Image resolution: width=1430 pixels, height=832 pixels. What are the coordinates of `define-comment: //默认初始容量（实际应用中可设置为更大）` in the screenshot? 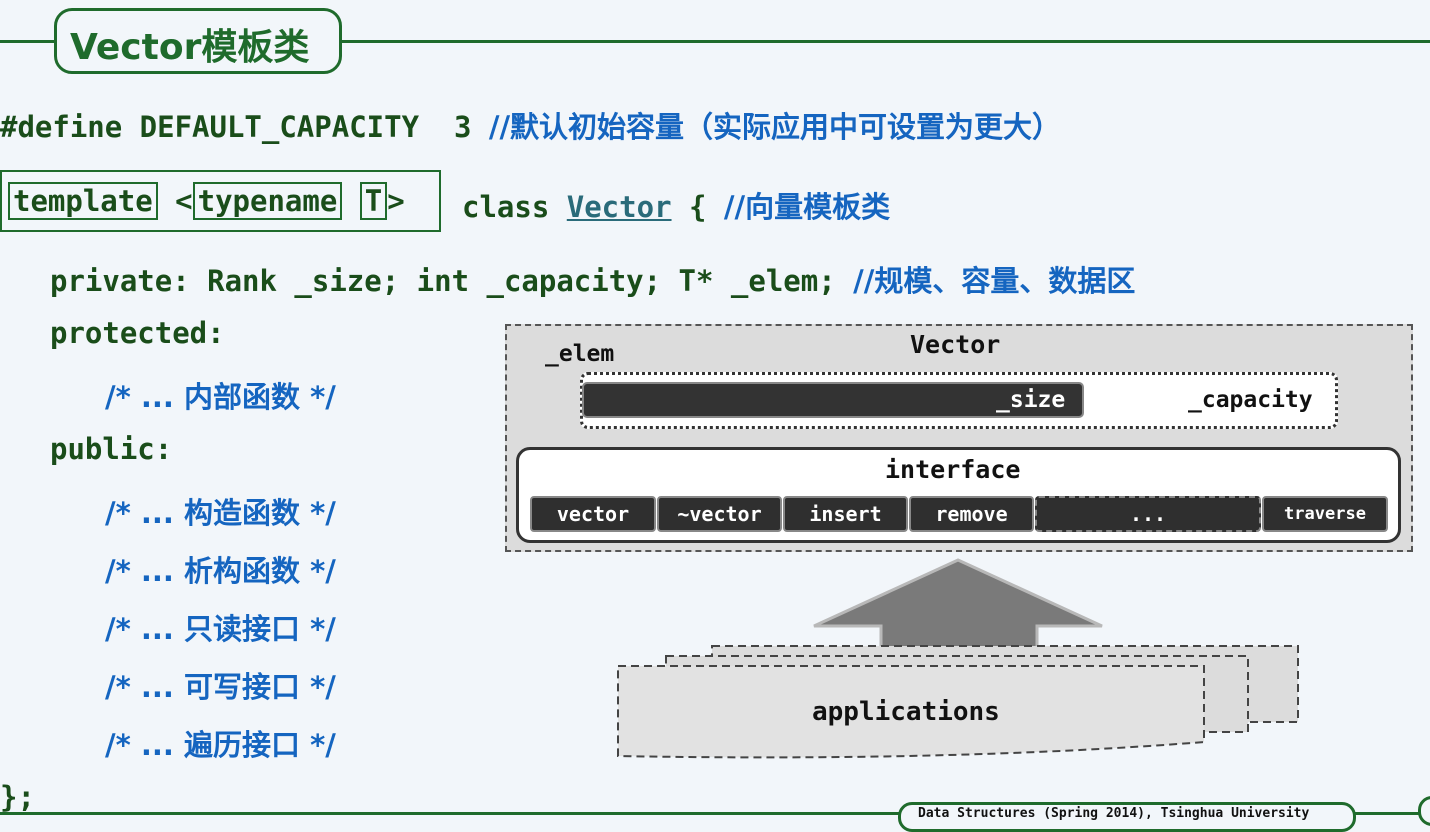 It's located at (775, 127).